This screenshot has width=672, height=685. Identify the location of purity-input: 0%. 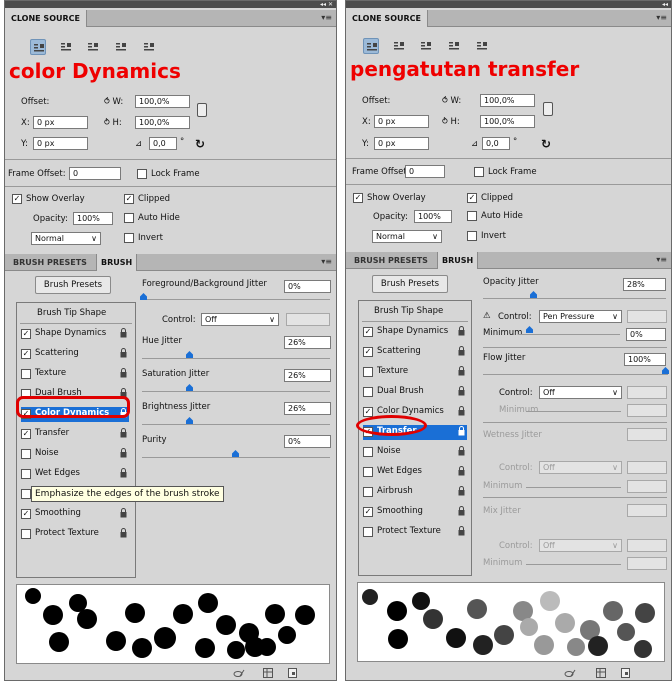
(307, 441).